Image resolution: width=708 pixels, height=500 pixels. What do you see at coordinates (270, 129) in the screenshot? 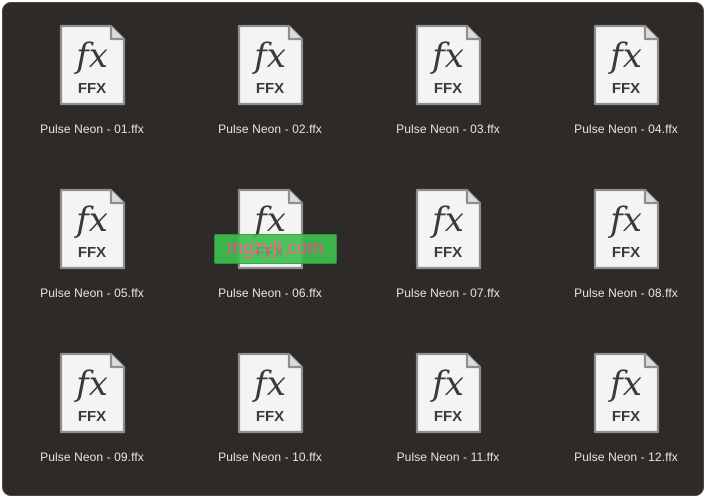
I see `file-name-label: Pulse Neon - 02.ffx` at bounding box center [270, 129].